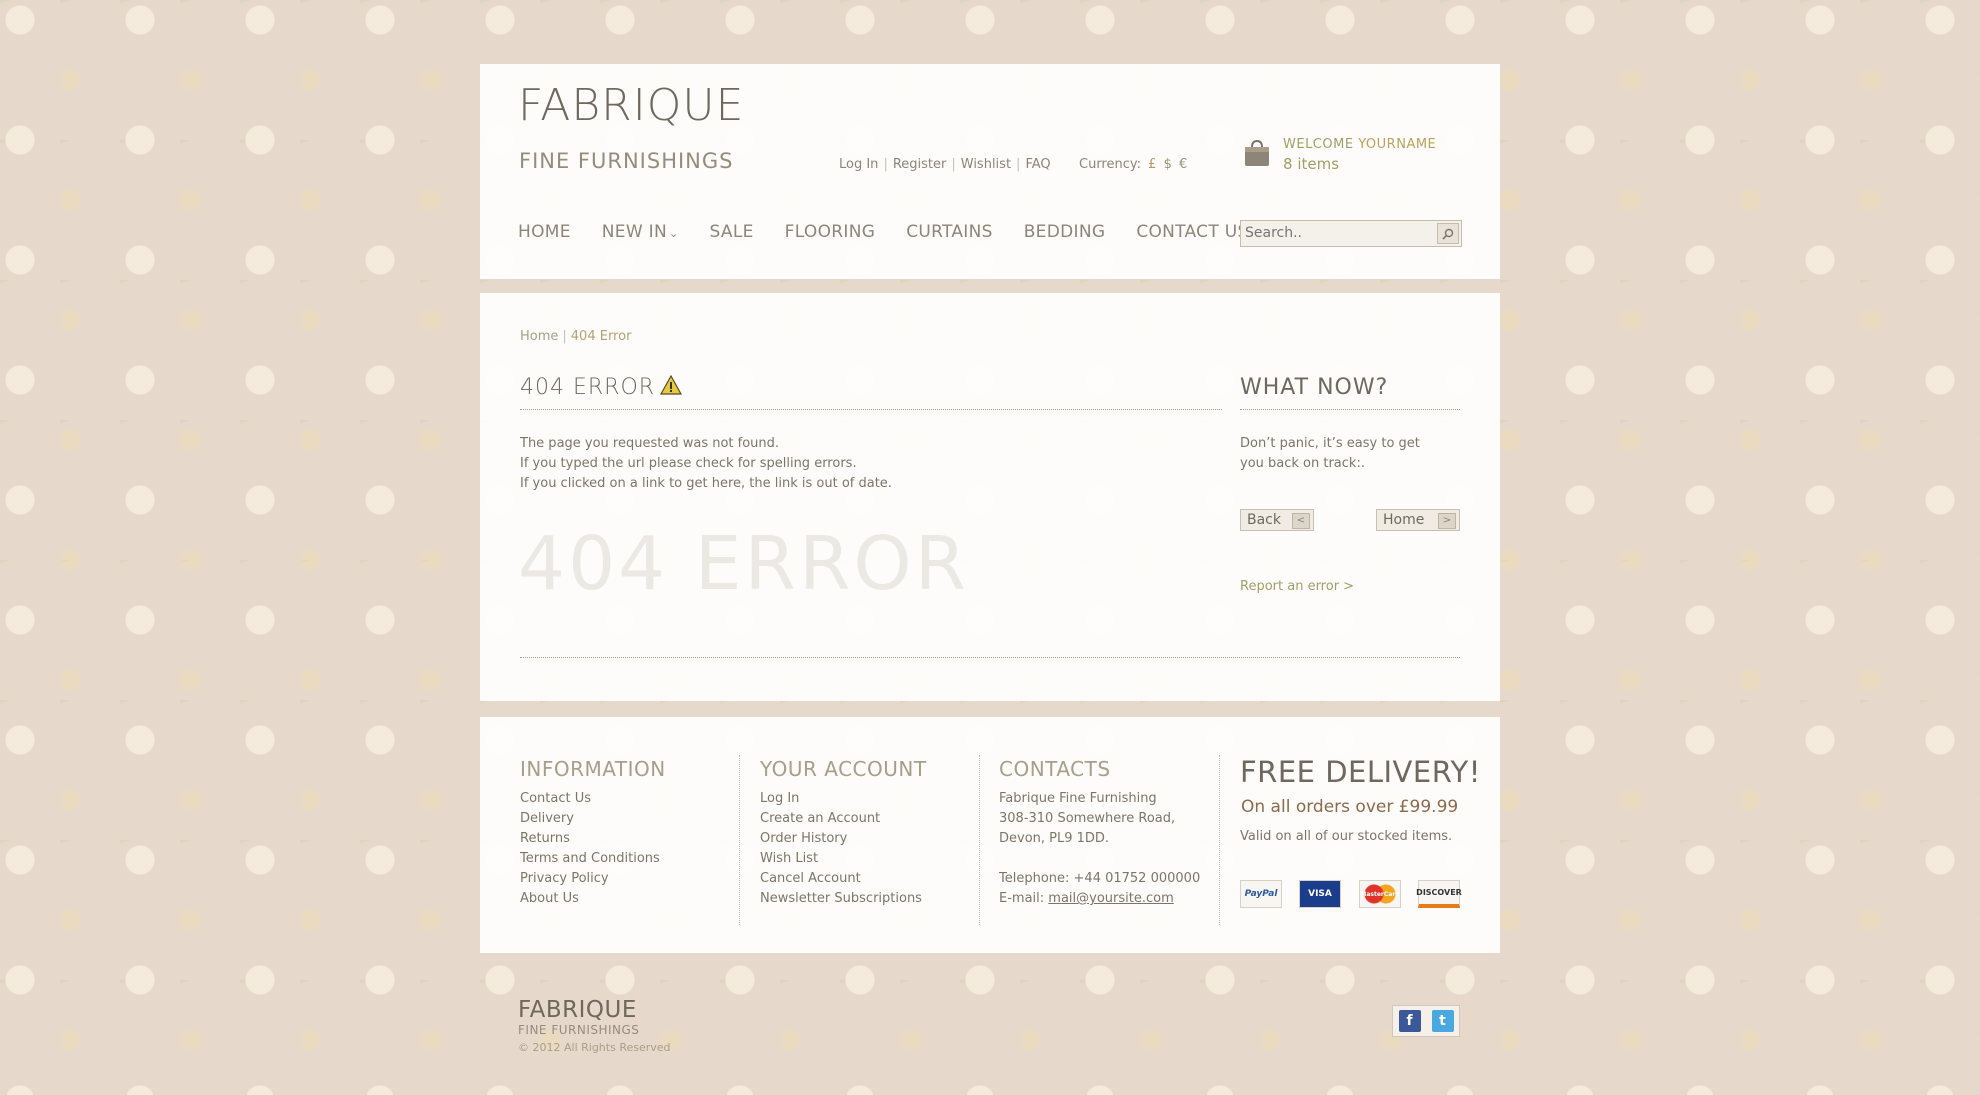 The height and width of the screenshot is (1095, 1980). What do you see at coordinates (588, 387) in the screenshot?
I see `page-title: 404 ERROR` at bounding box center [588, 387].